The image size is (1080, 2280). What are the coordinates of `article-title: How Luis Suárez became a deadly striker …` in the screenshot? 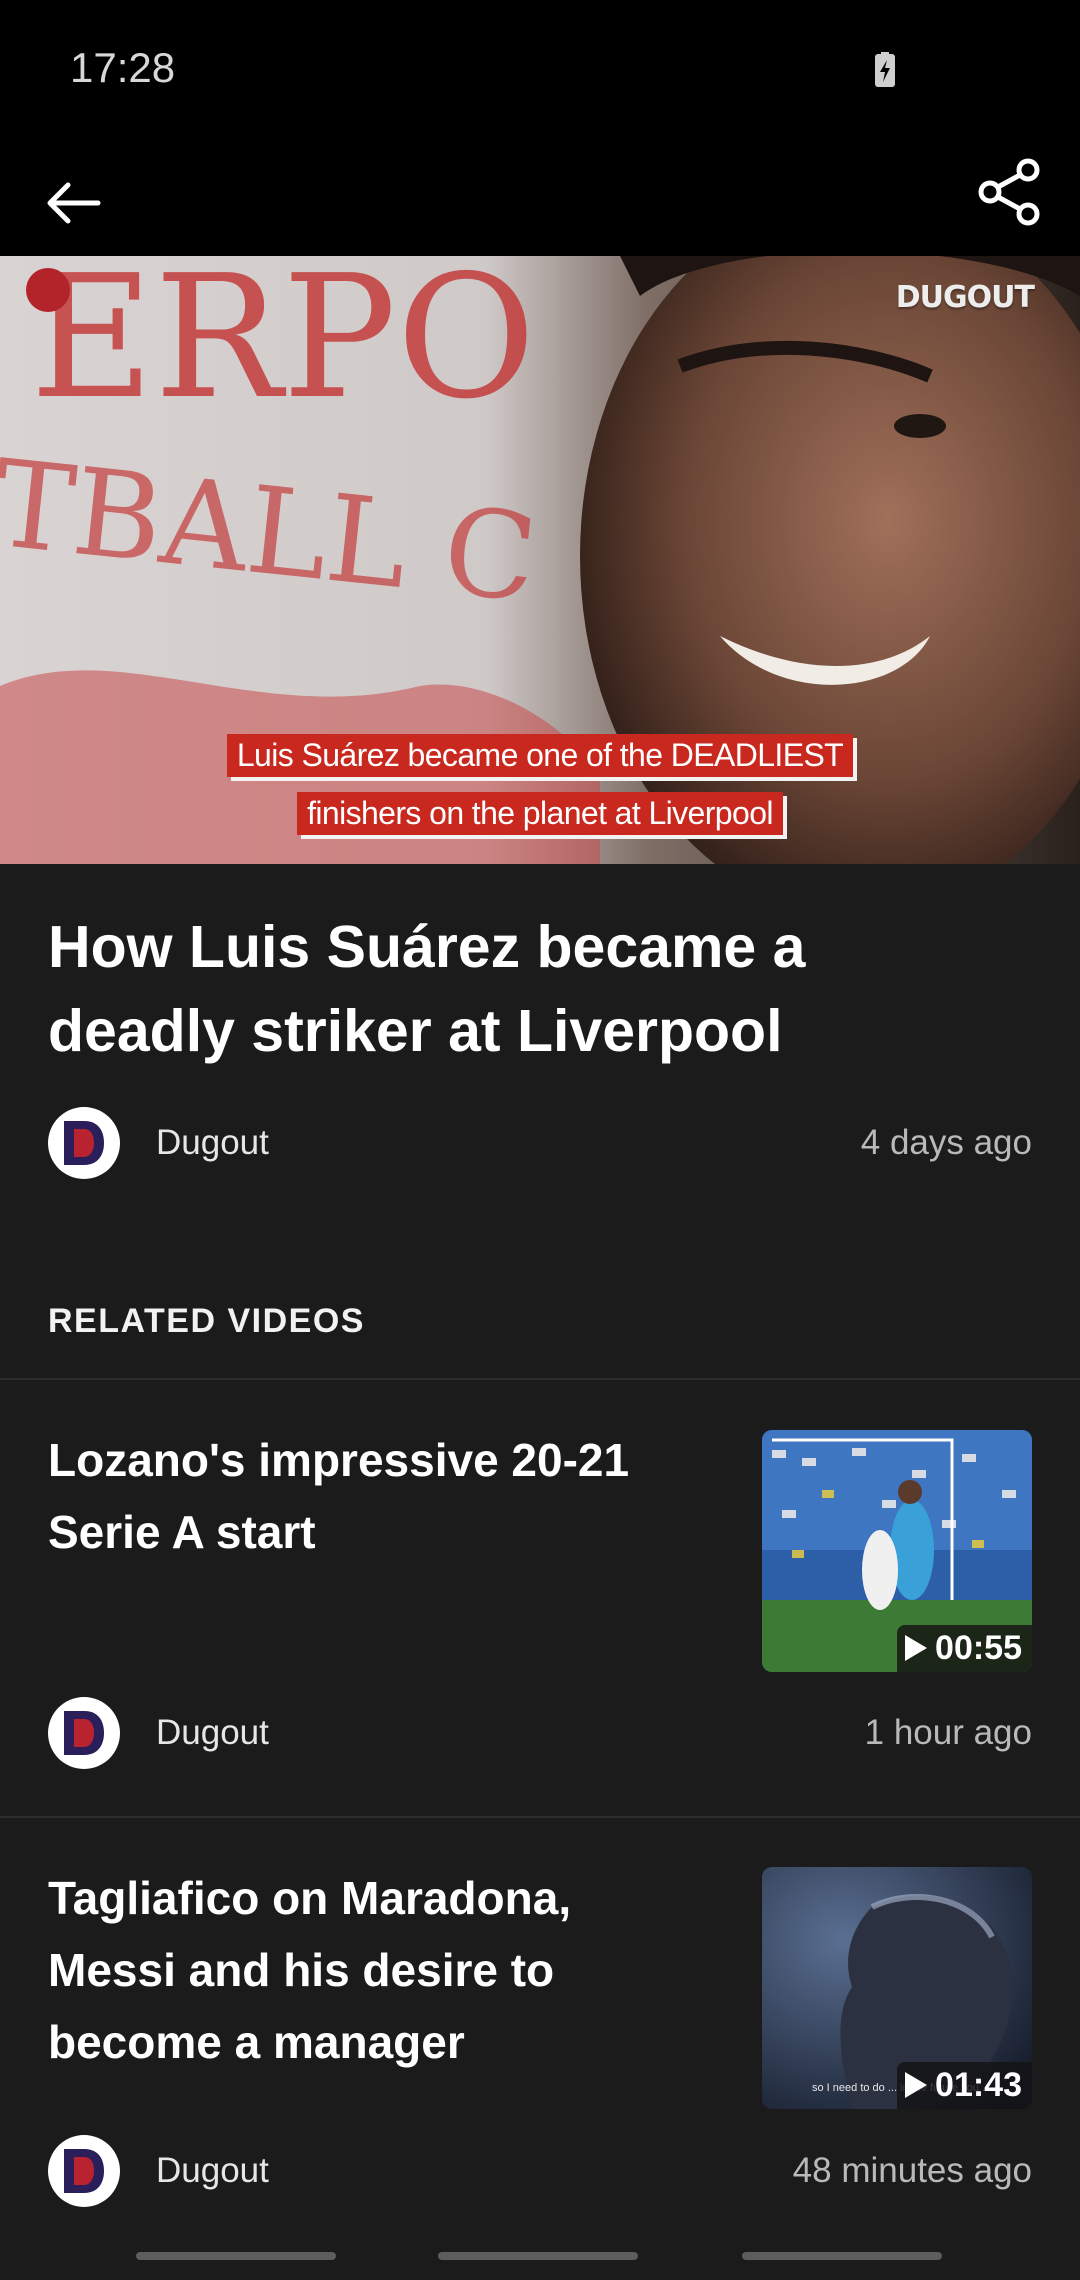 It's located at (528, 989).